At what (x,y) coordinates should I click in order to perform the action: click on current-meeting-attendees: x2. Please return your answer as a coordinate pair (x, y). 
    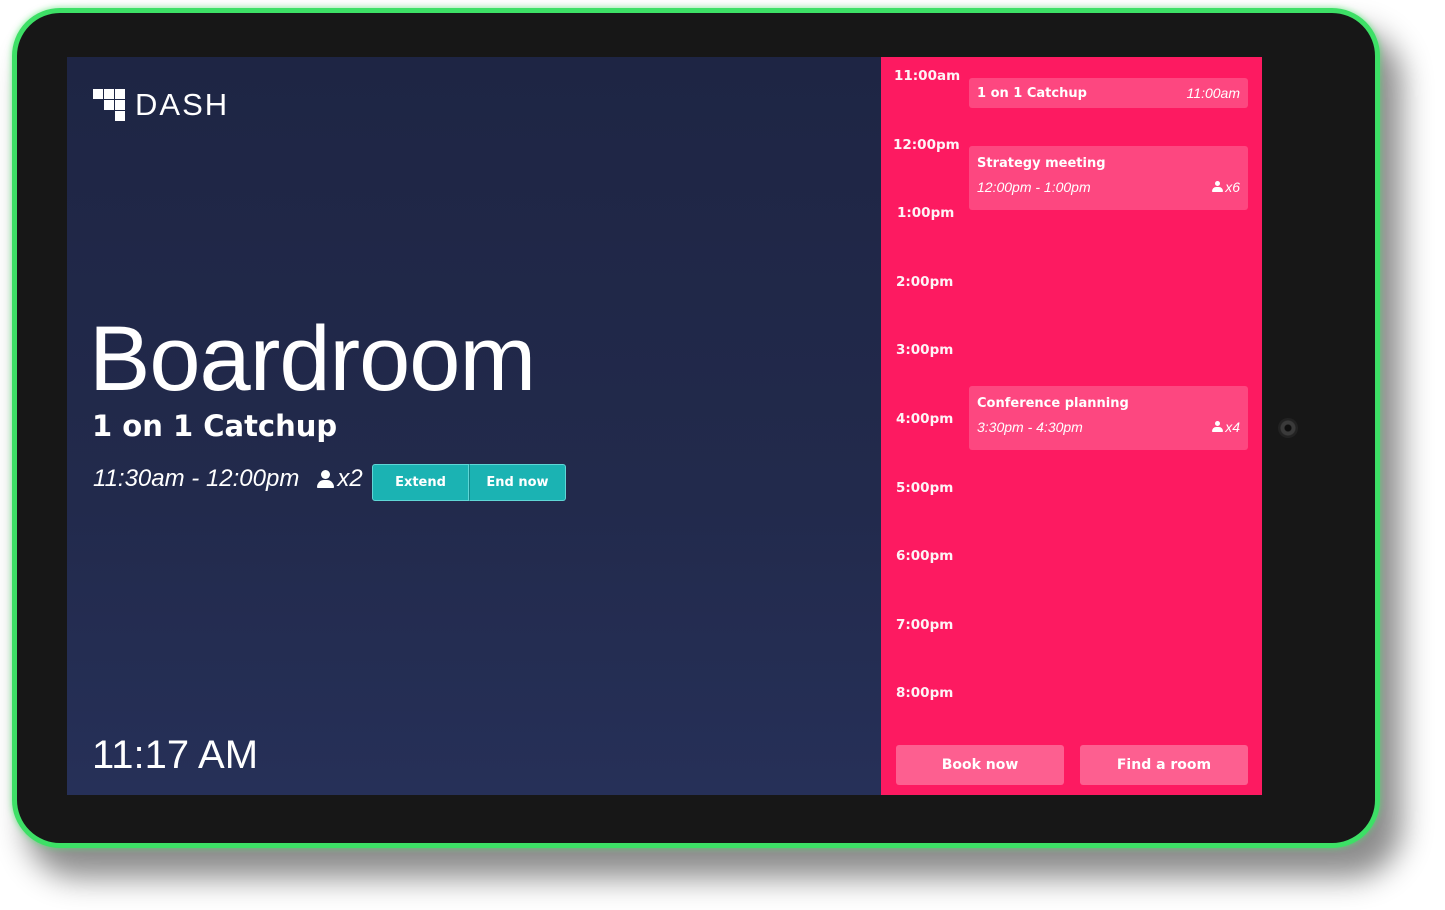
    Looking at the image, I should click on (340, 479).